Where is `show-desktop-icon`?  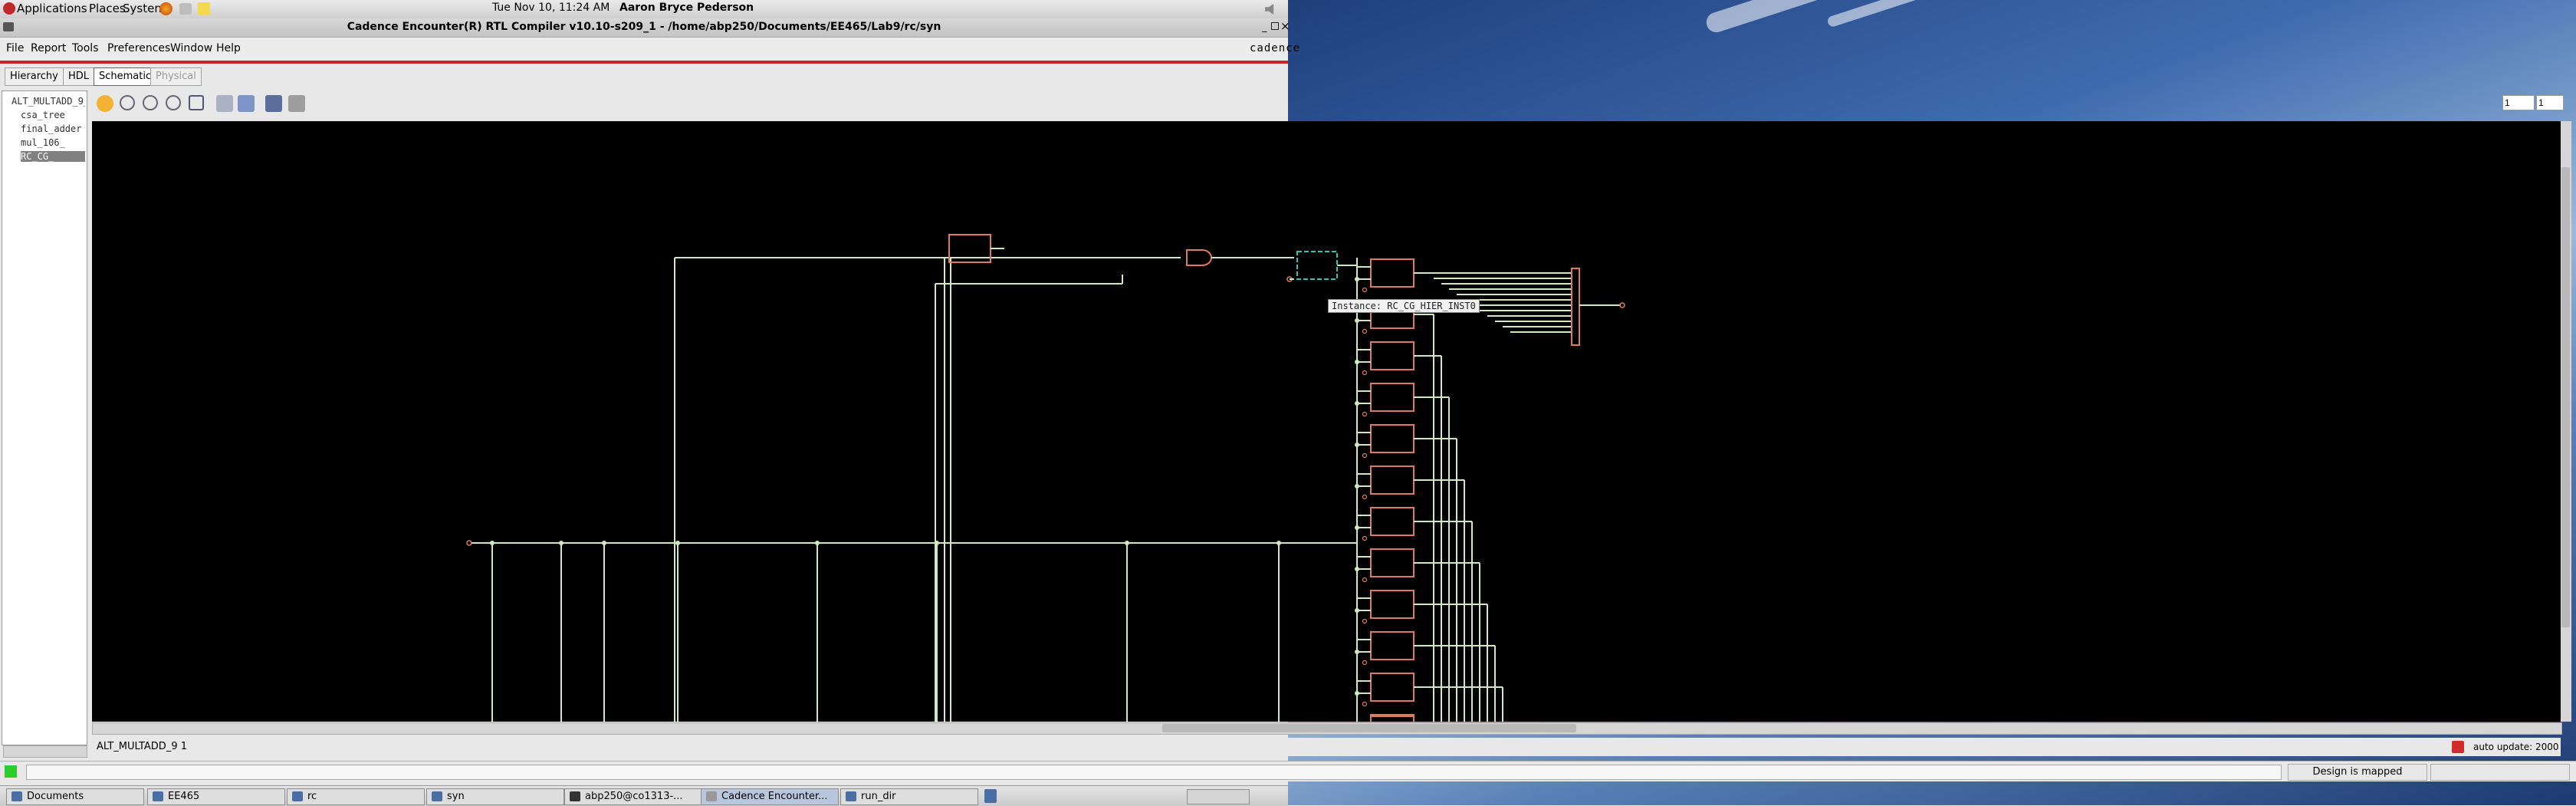 show-desktop-icon is located at coordinates (1218, 796).